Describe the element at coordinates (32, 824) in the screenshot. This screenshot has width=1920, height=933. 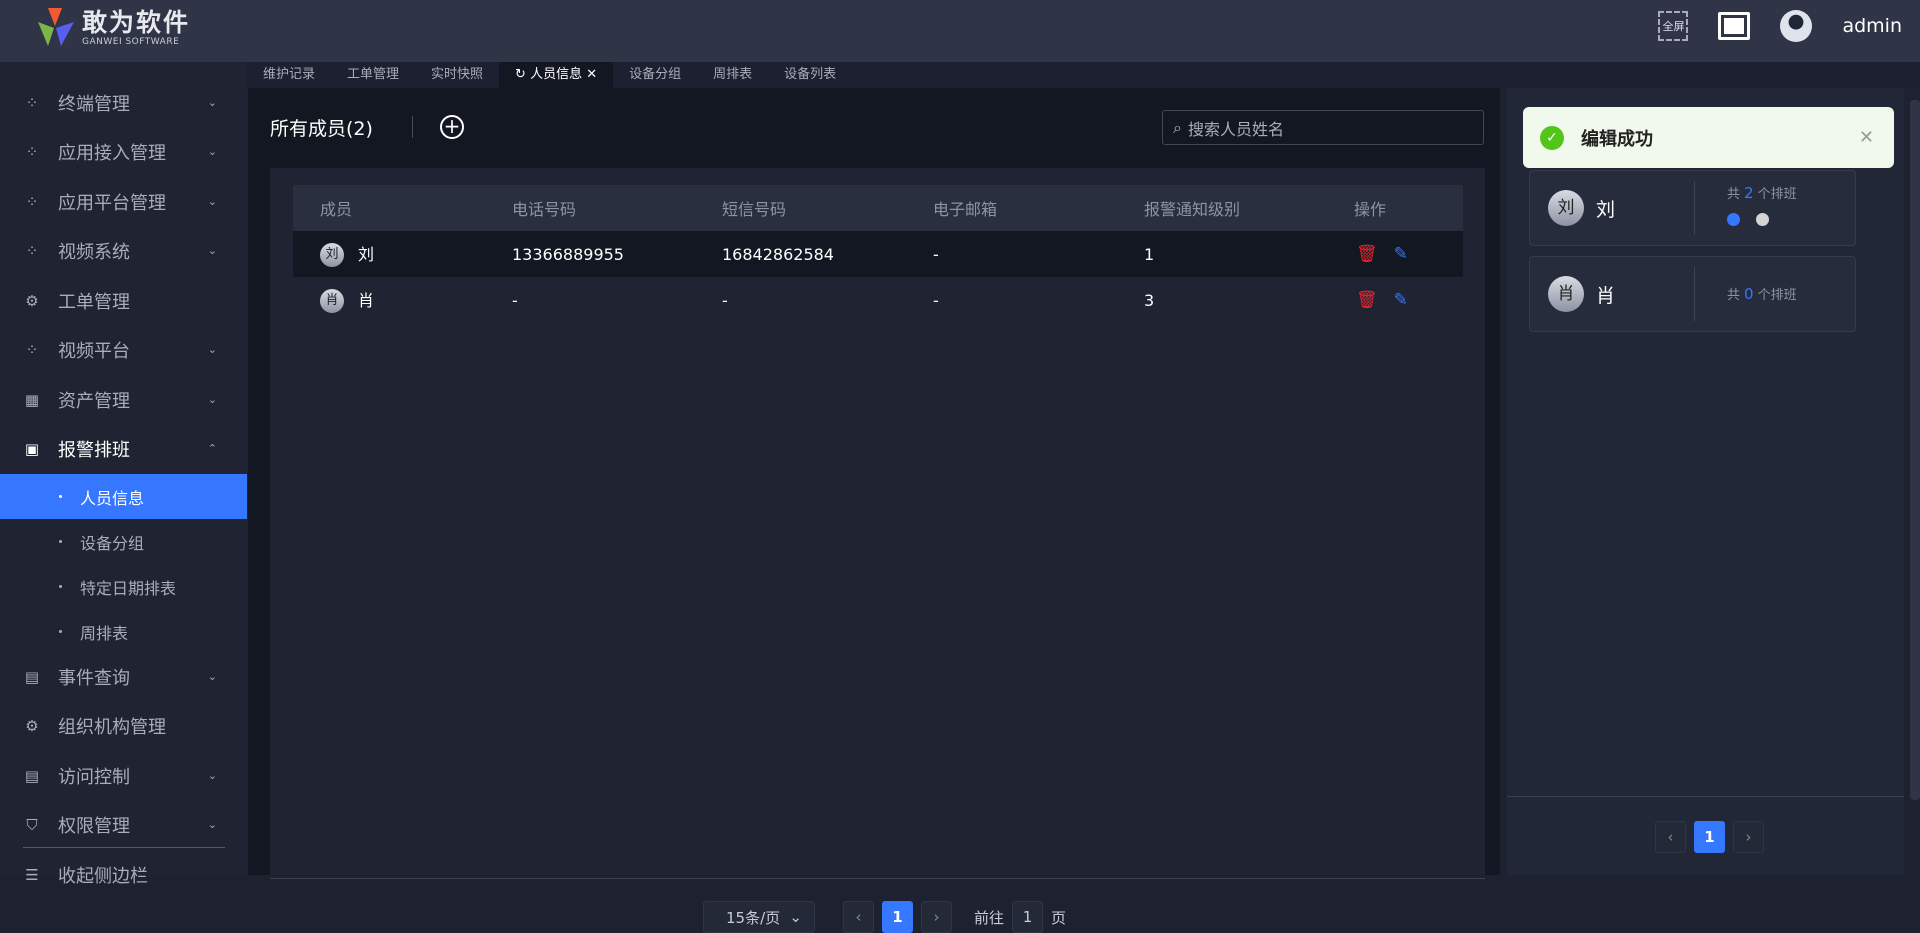
I see `shield-icon: ⛉` at that location.